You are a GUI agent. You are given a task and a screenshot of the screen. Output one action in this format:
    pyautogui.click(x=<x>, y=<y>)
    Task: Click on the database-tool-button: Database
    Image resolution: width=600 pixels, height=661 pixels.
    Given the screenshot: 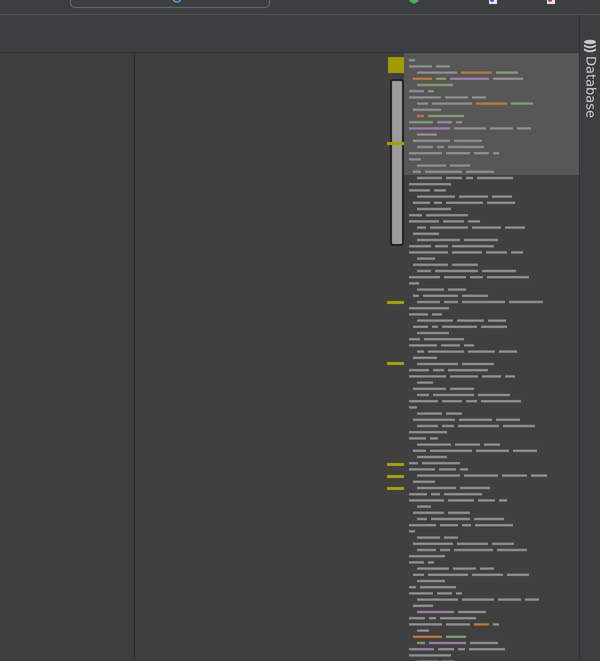 What is the action you would take?
    pyautogui.click(x=590, y=87)
    